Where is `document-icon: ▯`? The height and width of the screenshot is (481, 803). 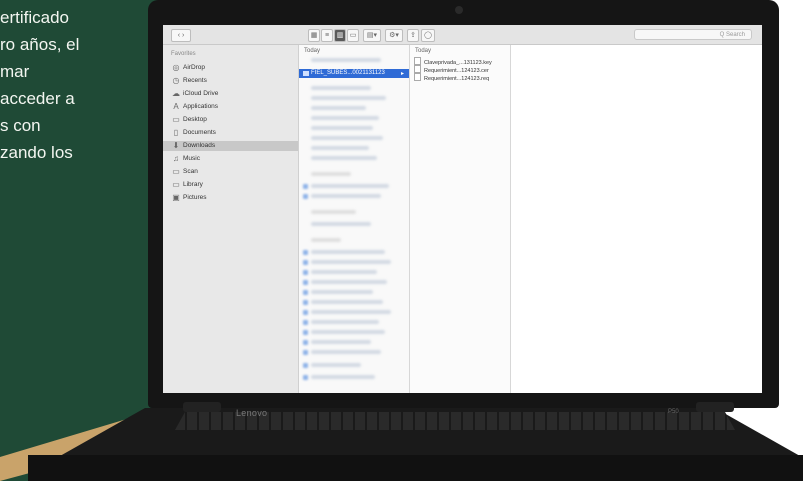 document-icon: ▯ is located at coordinates (176, 132).